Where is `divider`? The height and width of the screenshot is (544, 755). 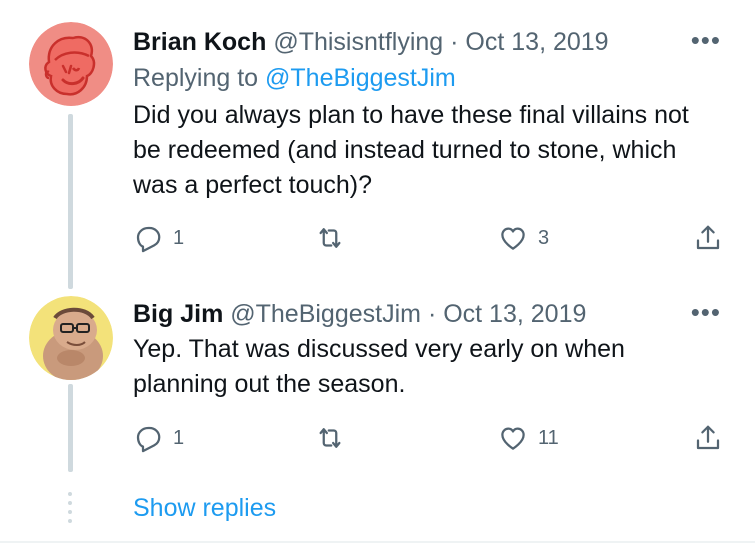 divider is located at coordinates (377, 542).